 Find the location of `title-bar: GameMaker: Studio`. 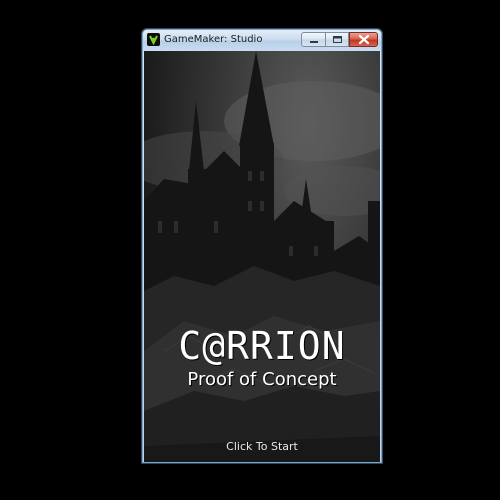

title-bar: GameMaker: Studio is located at coordinates (262, 40).